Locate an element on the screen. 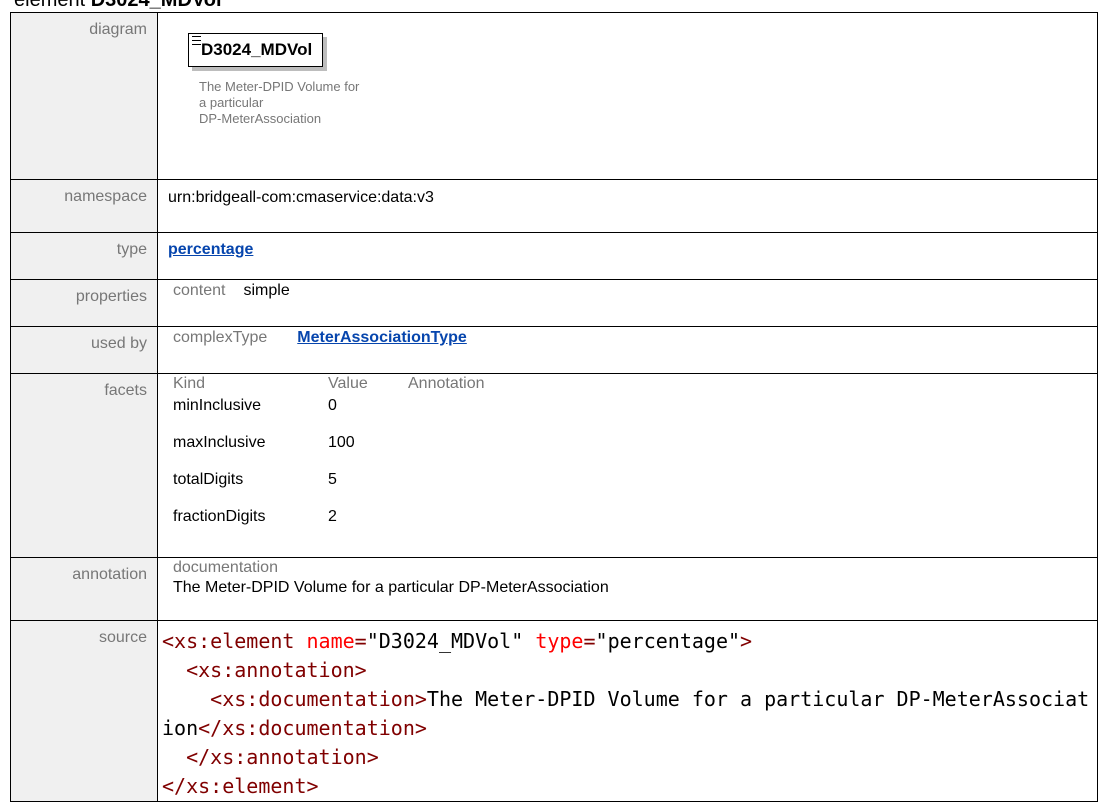  element-lines-icon is located at coordinates (196, 40).